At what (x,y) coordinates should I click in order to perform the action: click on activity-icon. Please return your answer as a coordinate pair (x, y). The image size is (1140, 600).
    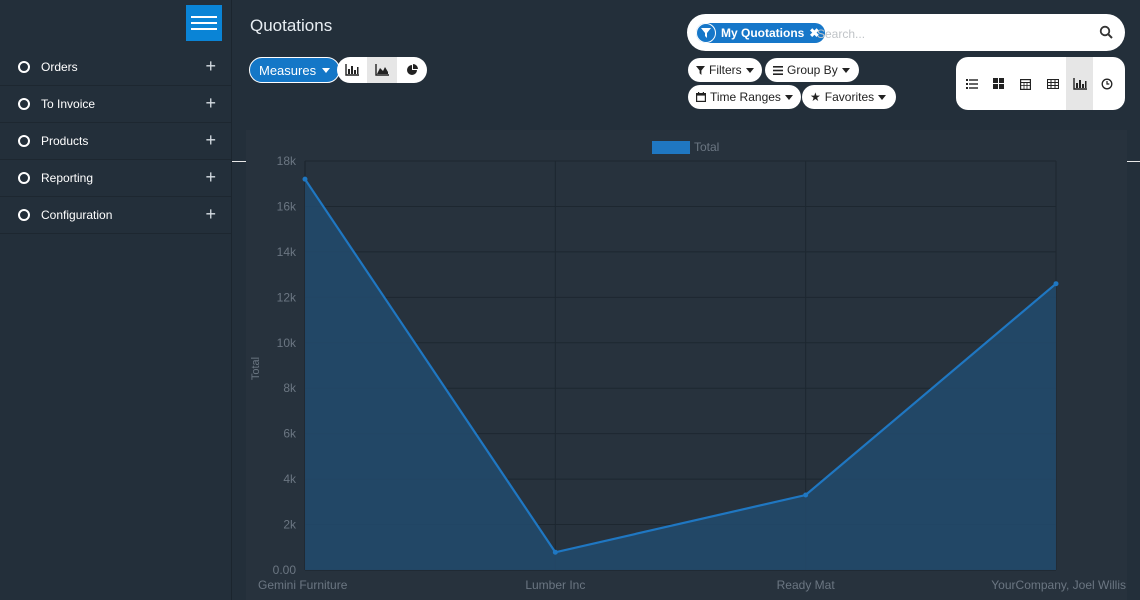
    Looking at the image, I should click on (1106, 83).